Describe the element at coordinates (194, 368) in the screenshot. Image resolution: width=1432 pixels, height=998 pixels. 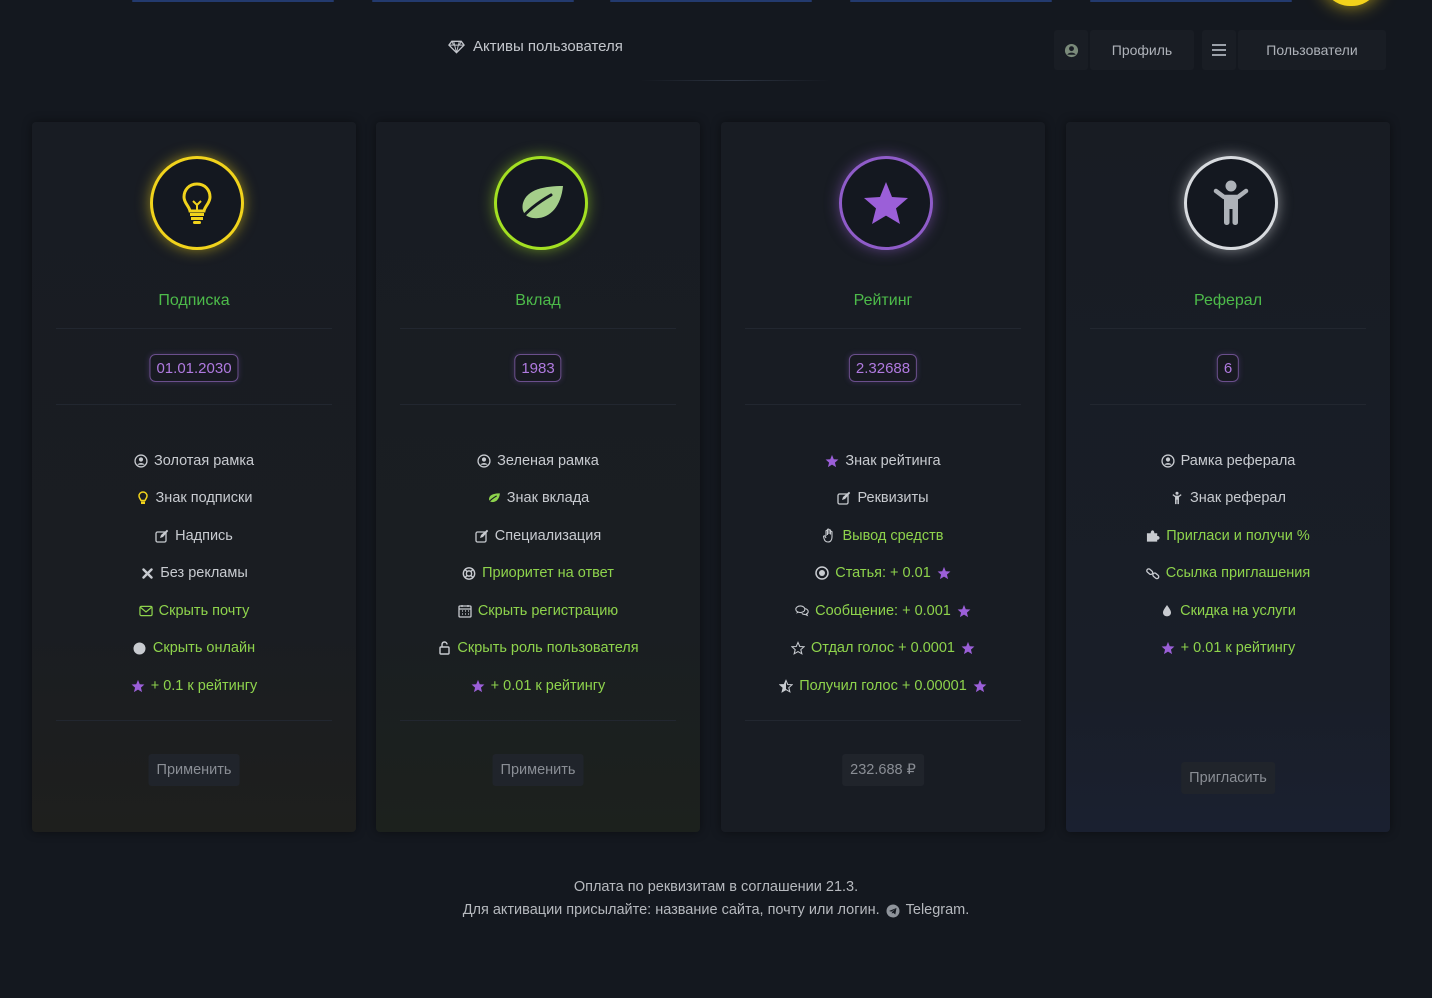
I see `subscription-date-badge: 01.01.2030` at that location.